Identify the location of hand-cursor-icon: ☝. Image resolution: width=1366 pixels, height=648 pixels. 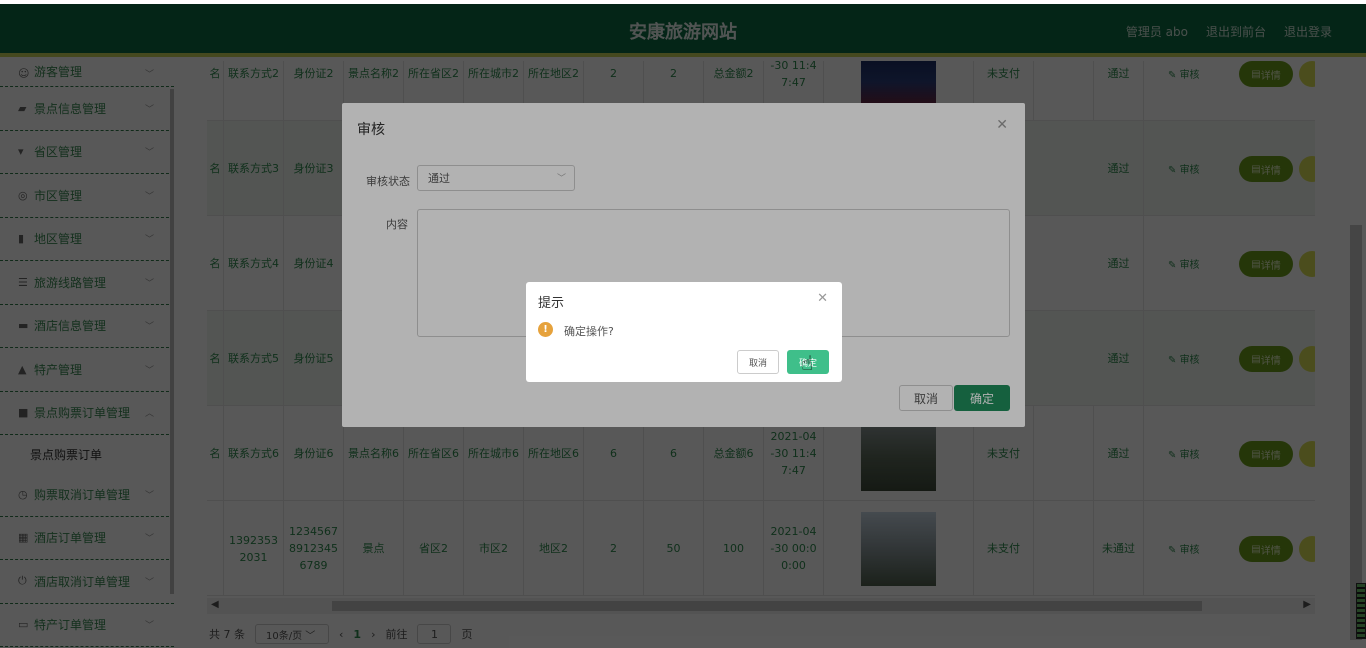
(807, 363).